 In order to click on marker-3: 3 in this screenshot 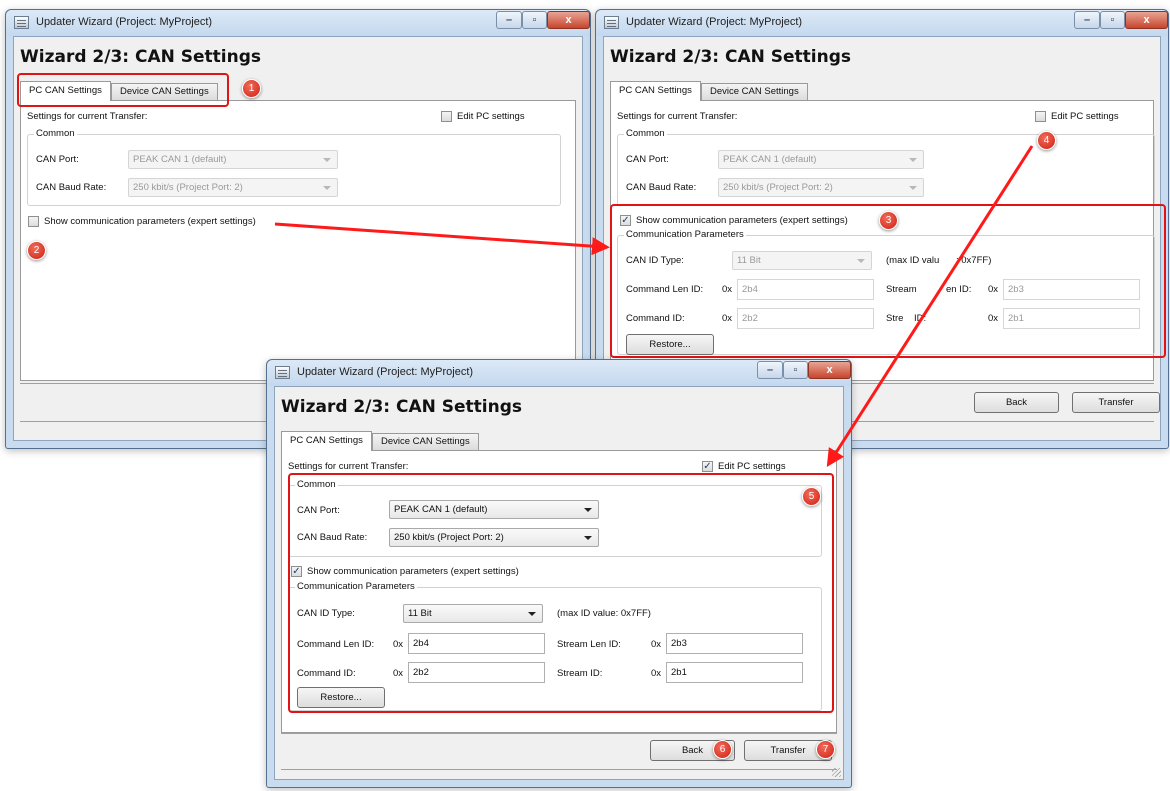, I will do `click(888, 220)`.